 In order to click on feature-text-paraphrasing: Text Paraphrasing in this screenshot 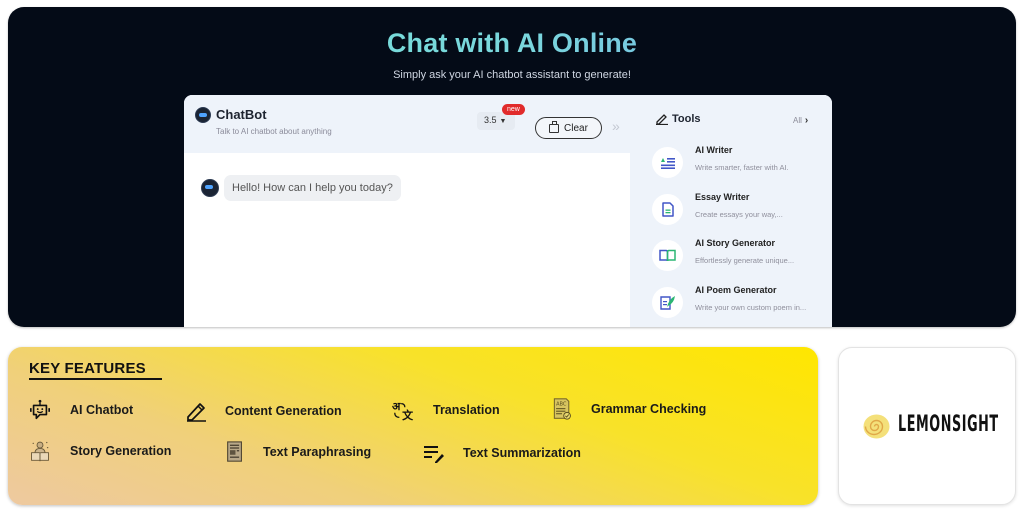, I will do `click(297, 452)`.